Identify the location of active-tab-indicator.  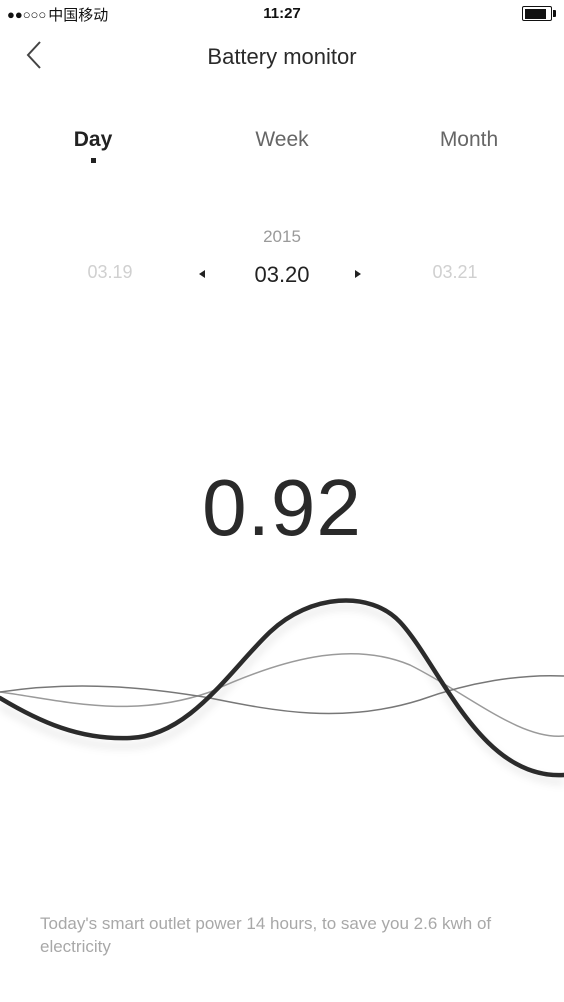
(93, 160).